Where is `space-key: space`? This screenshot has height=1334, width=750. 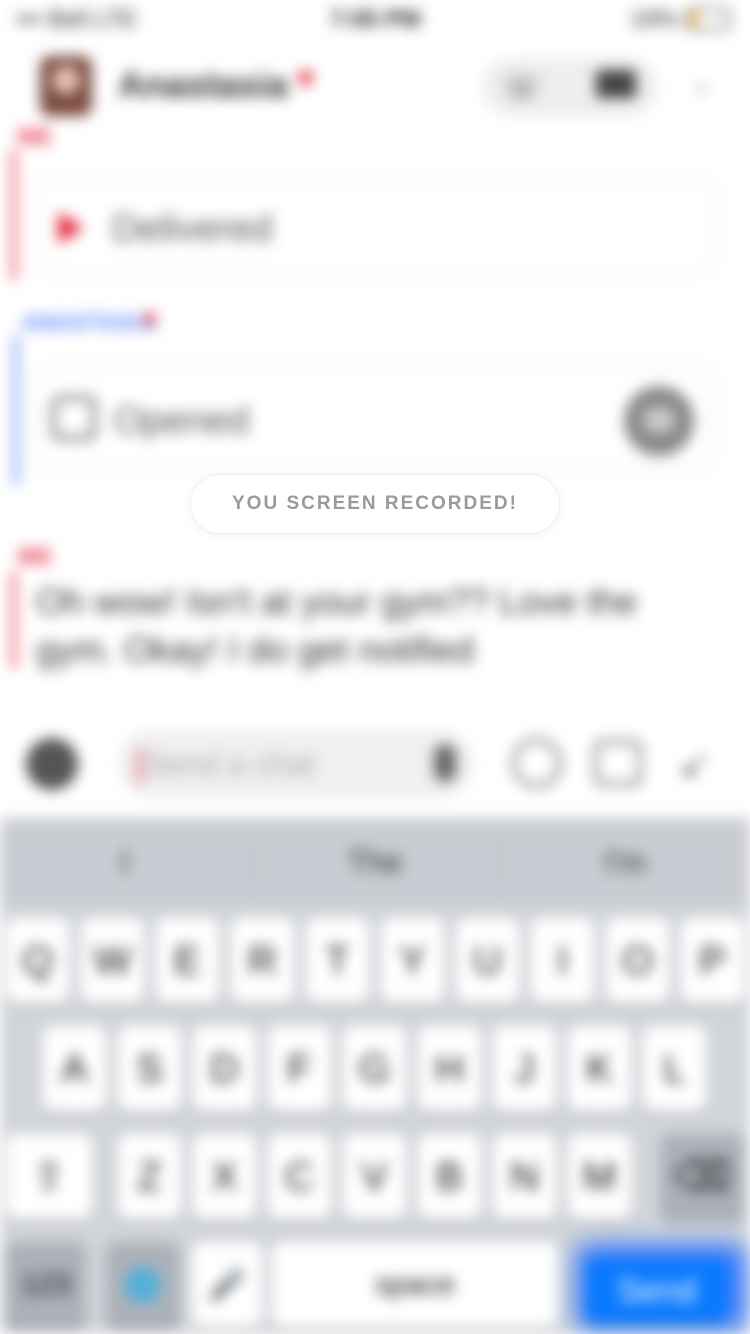 space-key: space is located at coordinates (415, 1285).